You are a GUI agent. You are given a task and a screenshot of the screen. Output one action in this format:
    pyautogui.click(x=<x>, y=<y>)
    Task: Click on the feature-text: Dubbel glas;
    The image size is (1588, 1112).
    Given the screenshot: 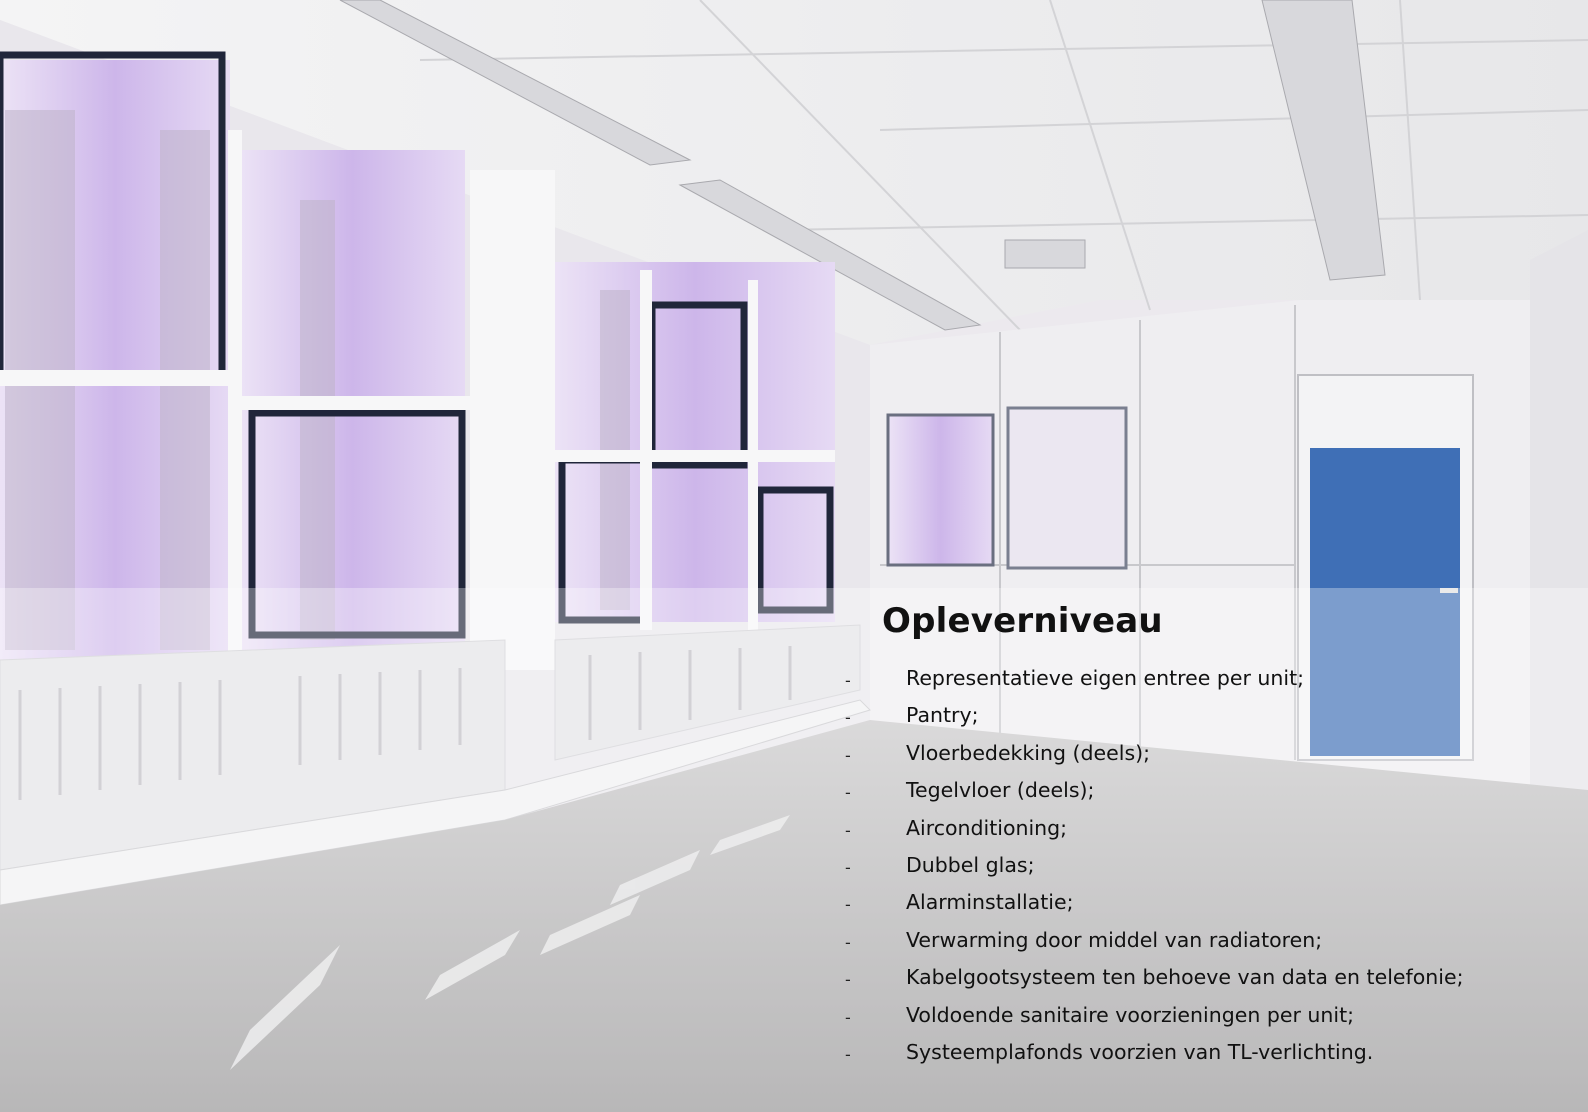 What is the action you would take?
    pyautogui.click(x=970, y=864)
    